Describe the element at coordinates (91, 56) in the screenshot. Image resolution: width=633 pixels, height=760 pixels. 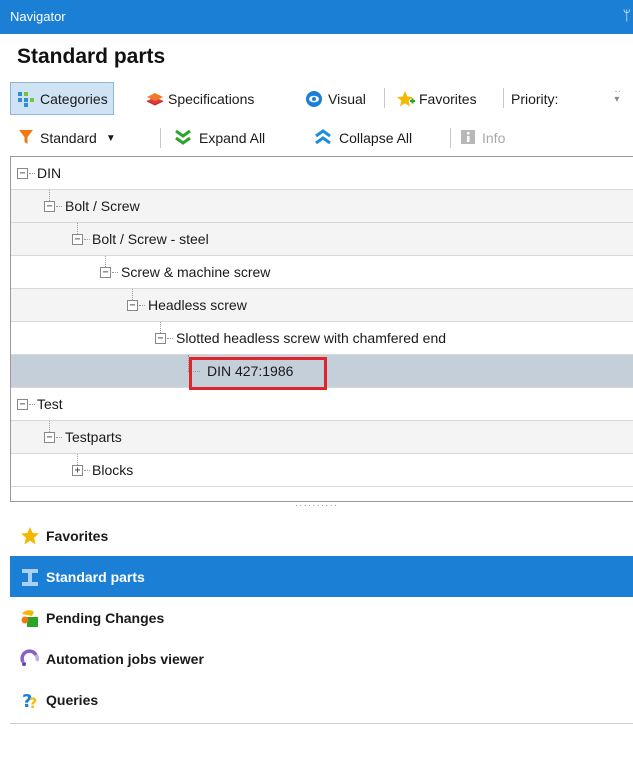
I see `page-title: Standard parts` at that location.